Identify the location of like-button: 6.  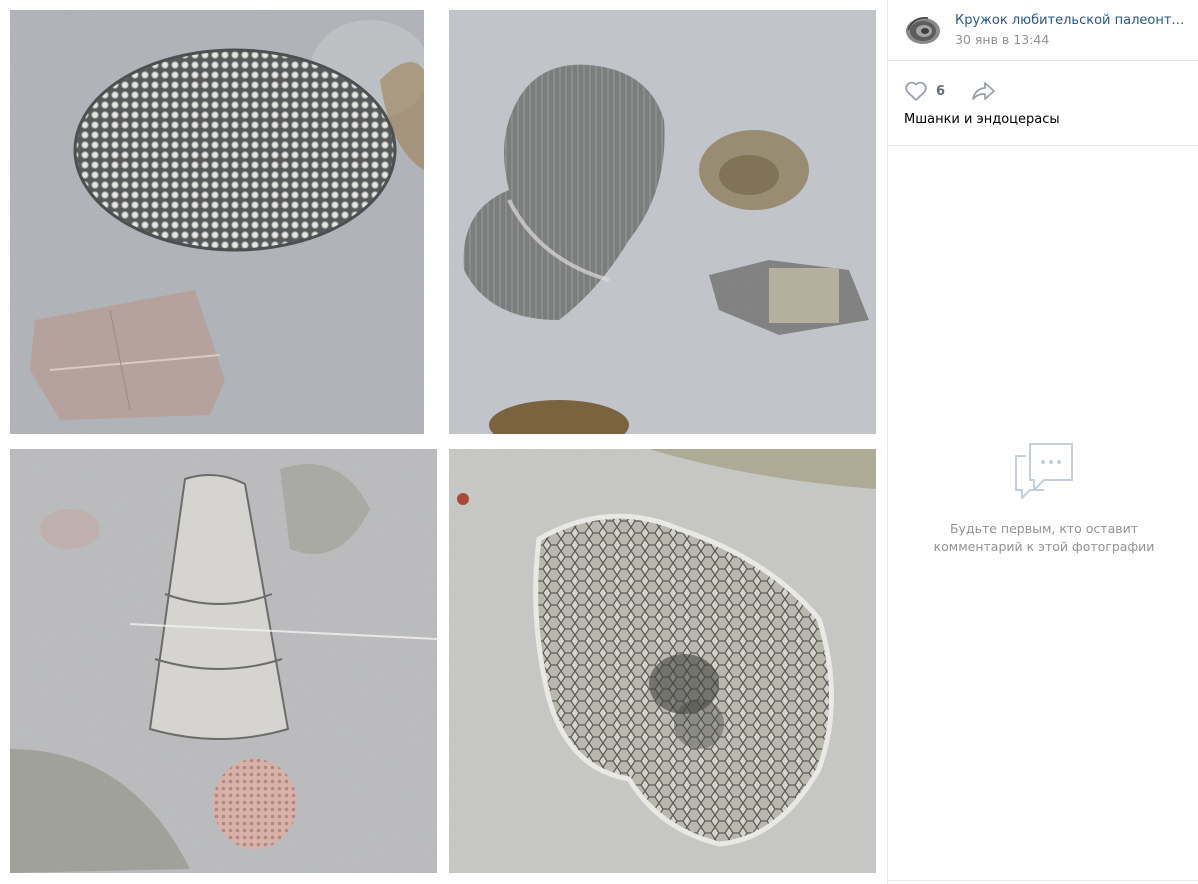
(924, 91).